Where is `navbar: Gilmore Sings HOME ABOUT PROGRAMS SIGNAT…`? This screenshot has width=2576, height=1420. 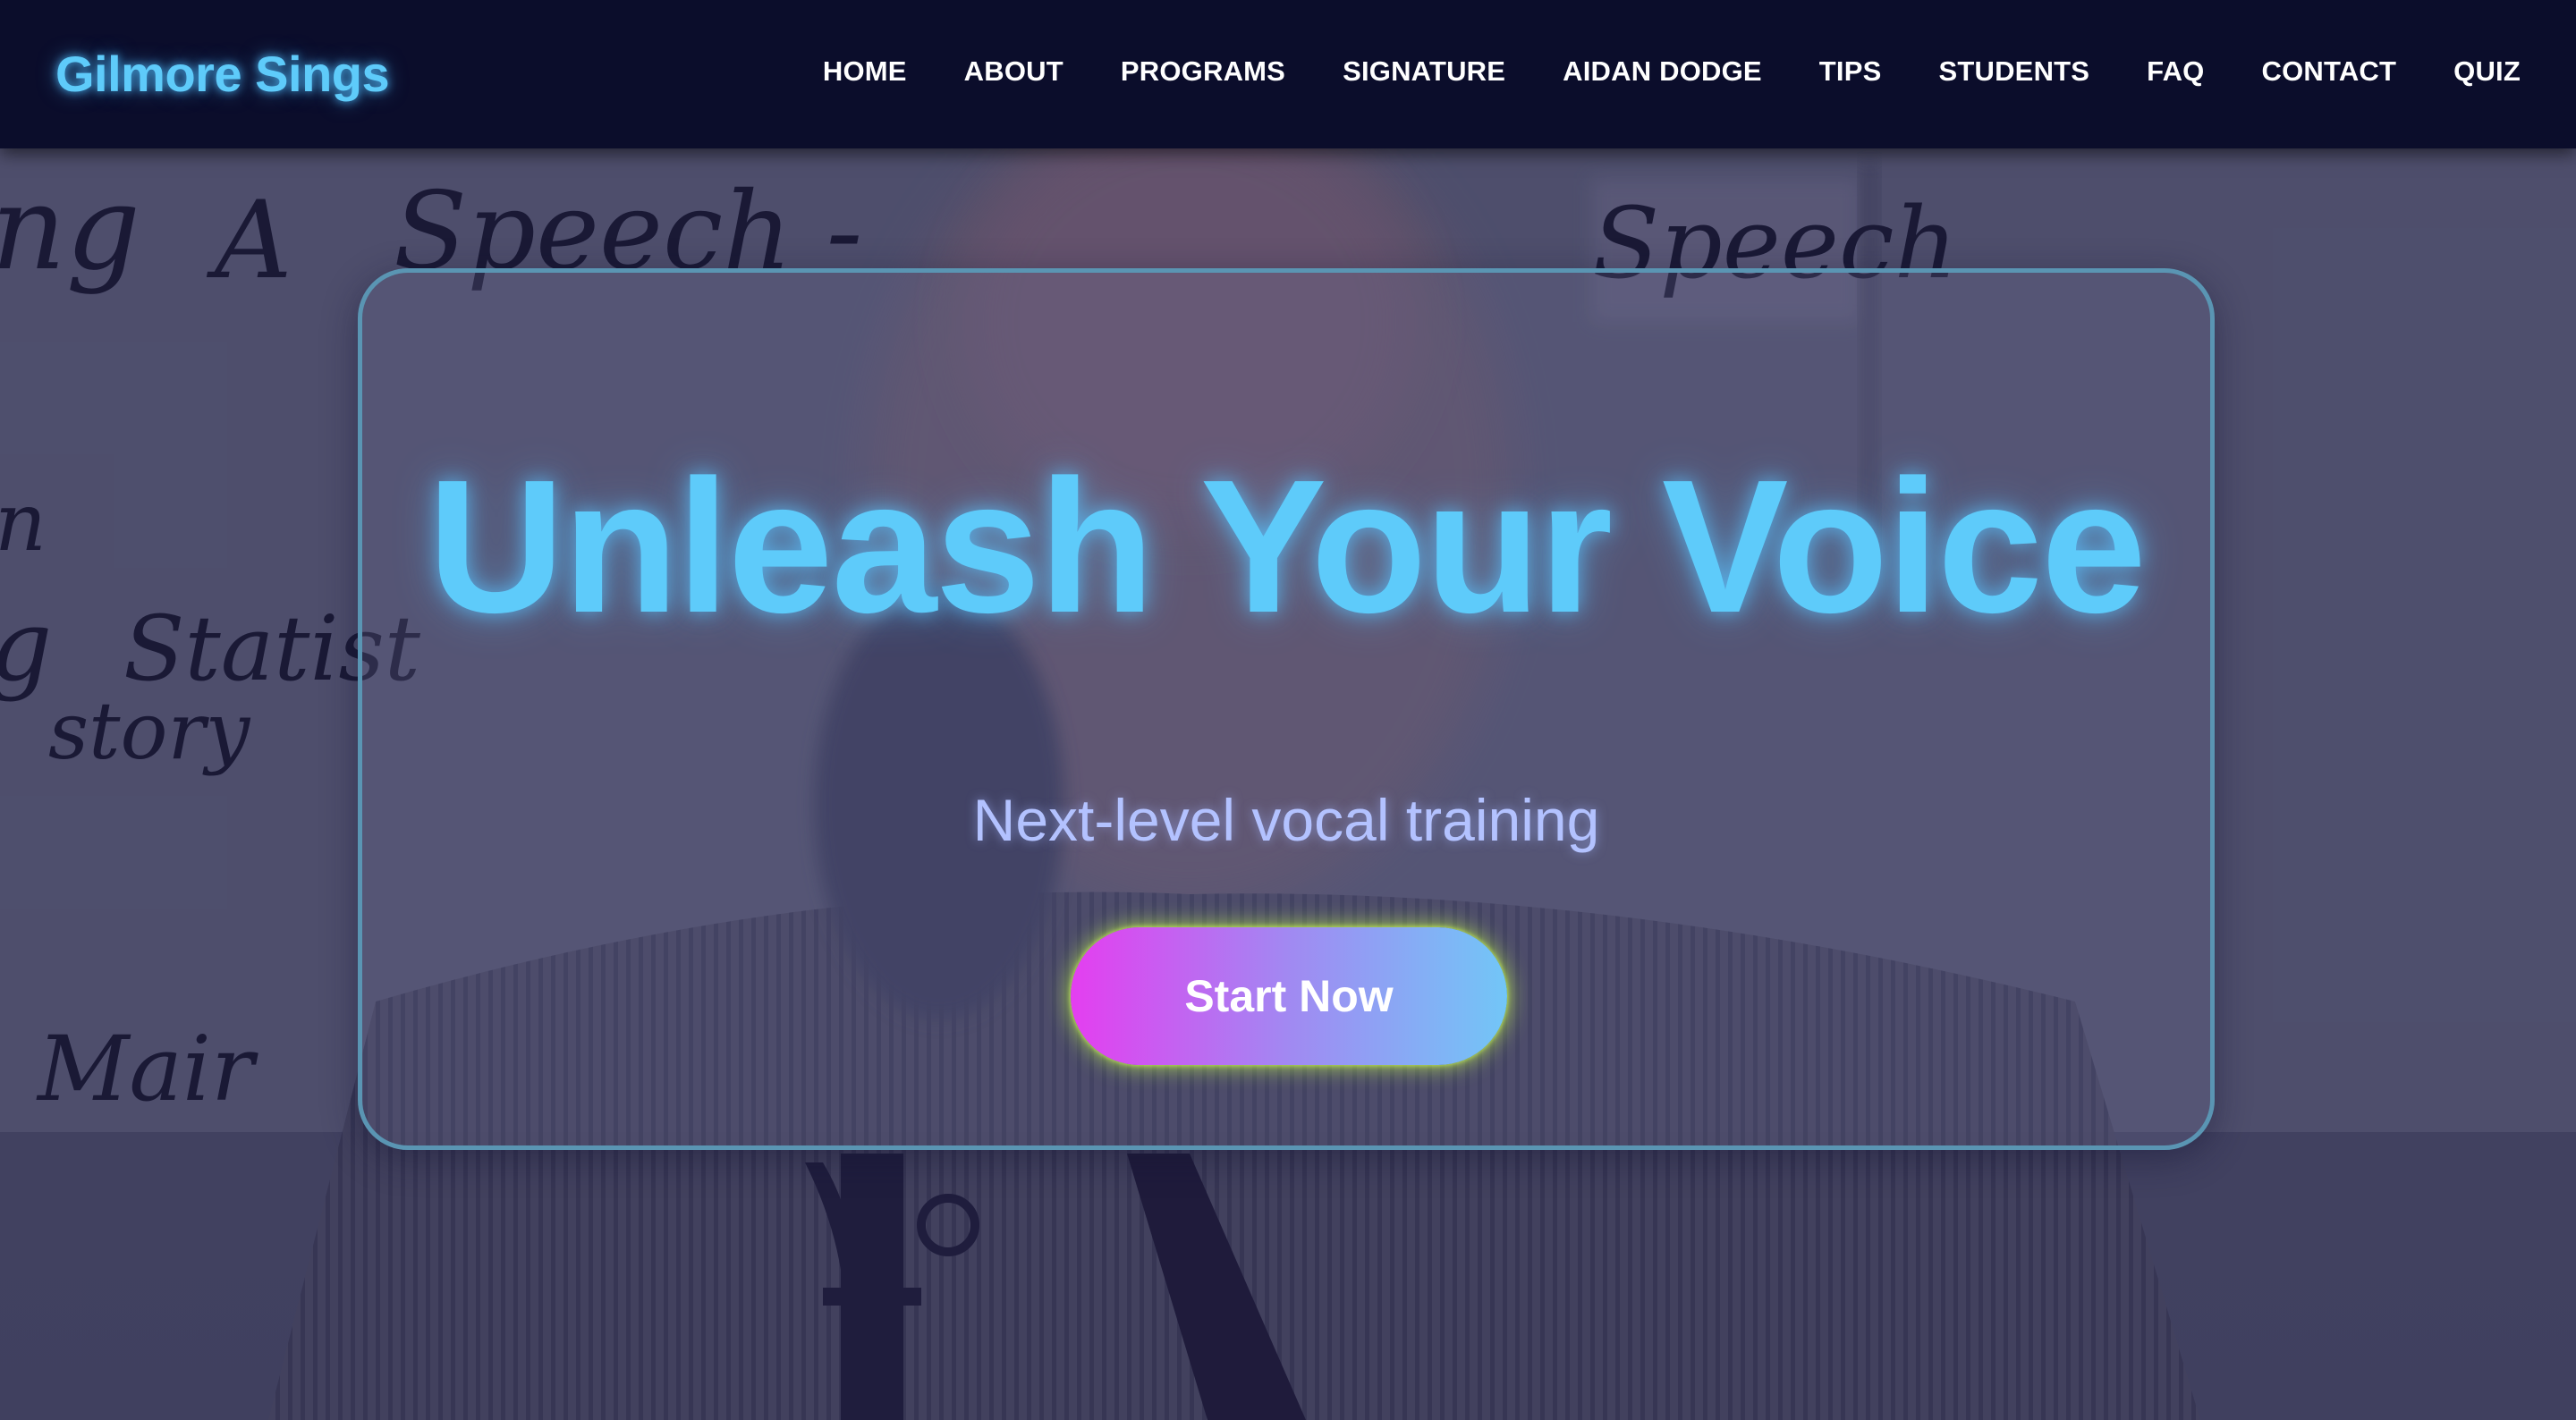 navbar: Gilmore Sings HOME ABOUT PROGRAMS SIGNAT… is located at coordinates (1288, 74).